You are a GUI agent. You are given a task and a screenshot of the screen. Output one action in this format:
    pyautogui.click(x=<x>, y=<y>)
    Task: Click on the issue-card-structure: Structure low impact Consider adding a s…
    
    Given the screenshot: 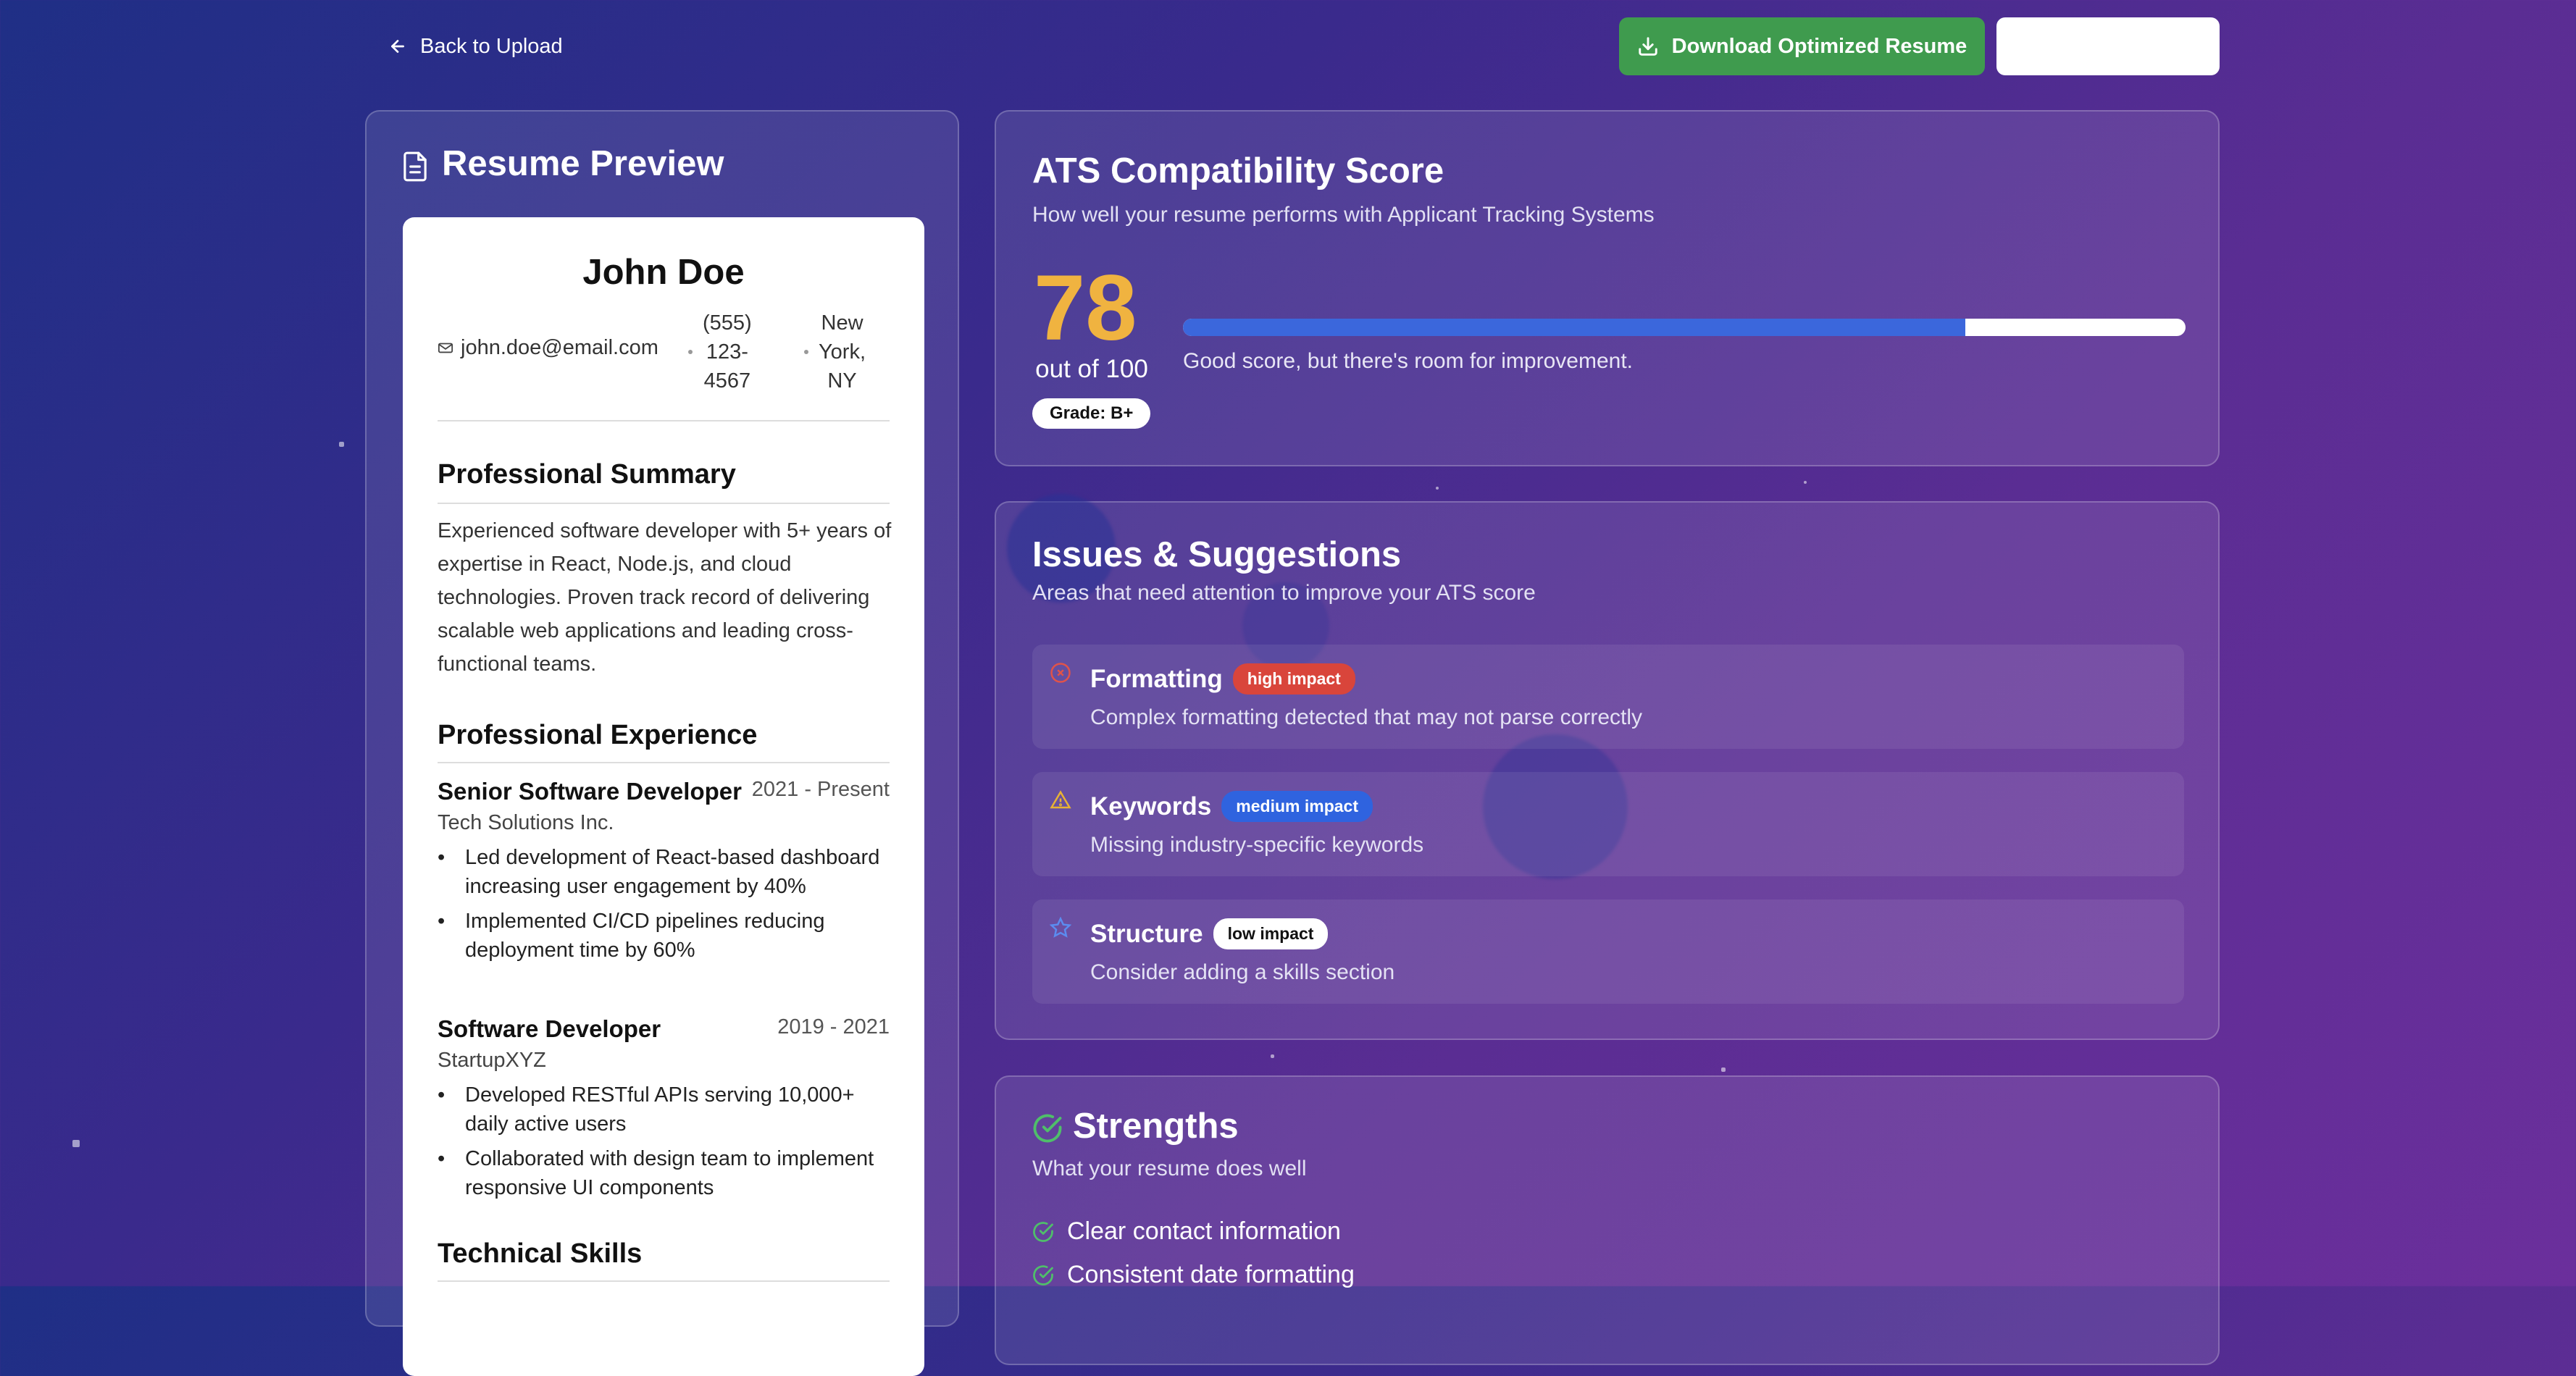 What is the action you would take?
    pyautogui.click(x=1608, y=952)
    